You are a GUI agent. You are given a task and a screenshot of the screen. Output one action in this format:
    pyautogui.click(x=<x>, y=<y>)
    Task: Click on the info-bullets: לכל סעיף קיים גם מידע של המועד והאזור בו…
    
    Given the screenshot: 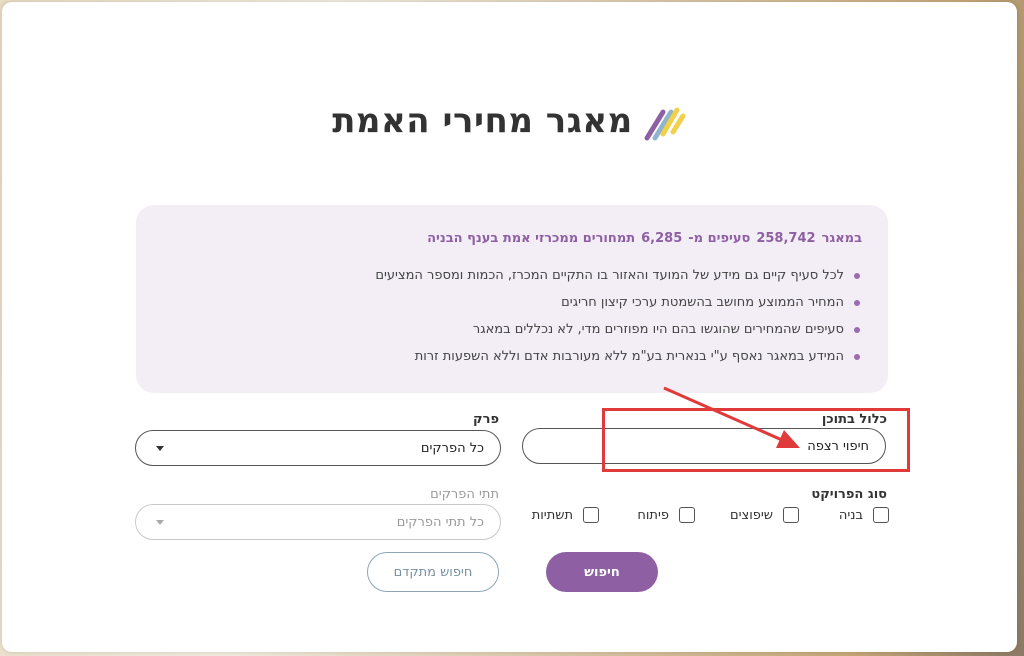 What is the action you would take?
    pyautogui.click(x=512, y=316)
    